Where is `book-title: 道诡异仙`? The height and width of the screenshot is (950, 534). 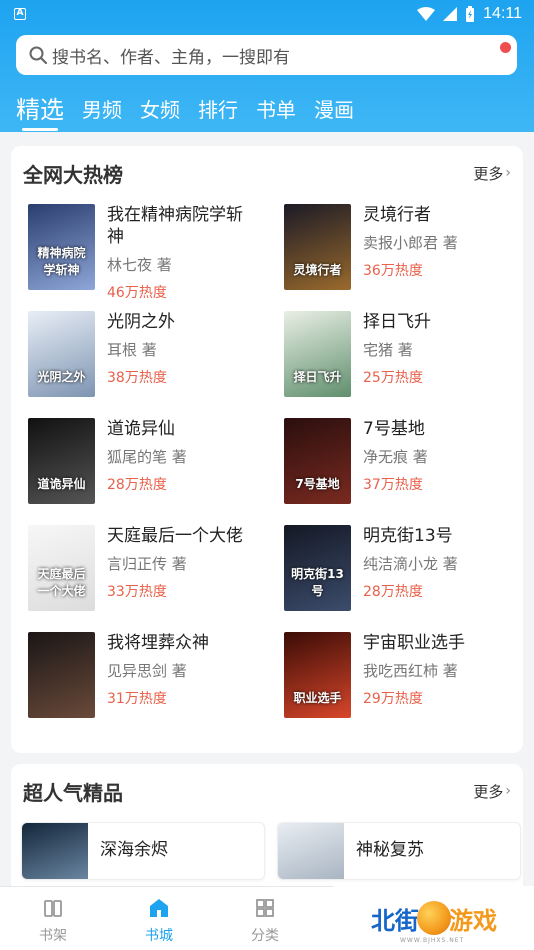
book-title: 道诡异仙 is located at coordinates (141, 429).